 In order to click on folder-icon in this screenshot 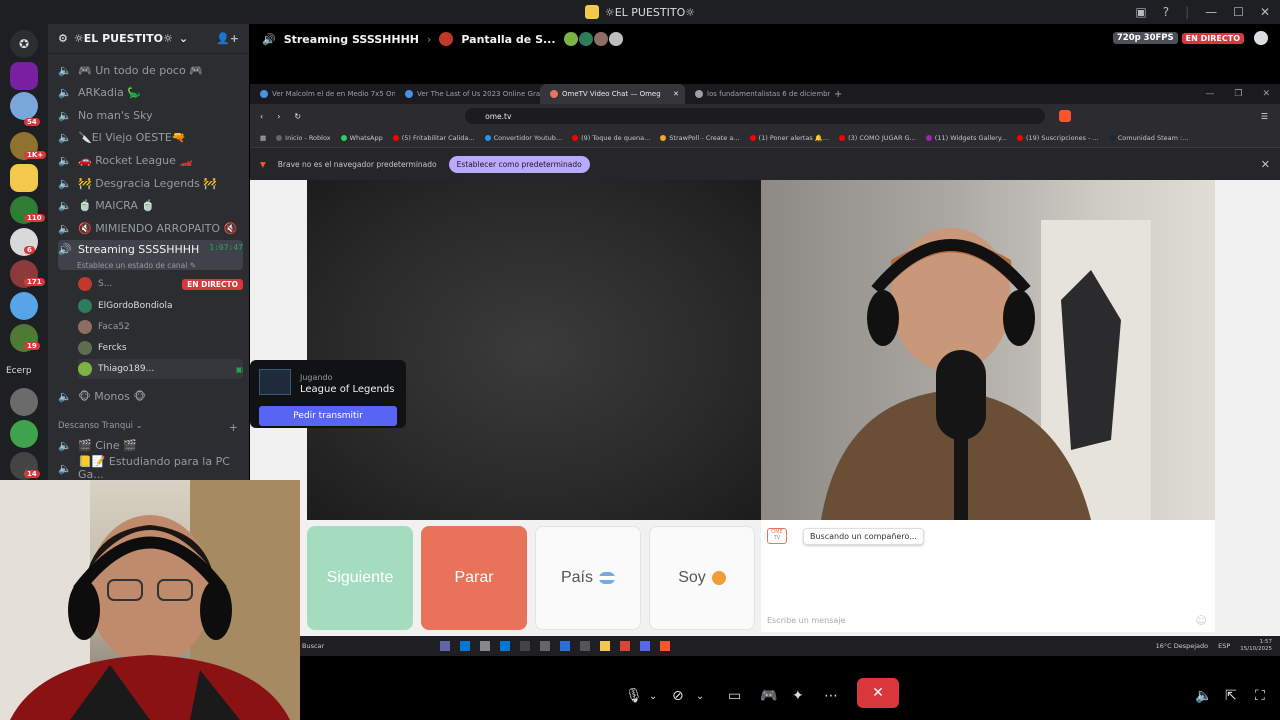, I will do `click(605, 646)`.